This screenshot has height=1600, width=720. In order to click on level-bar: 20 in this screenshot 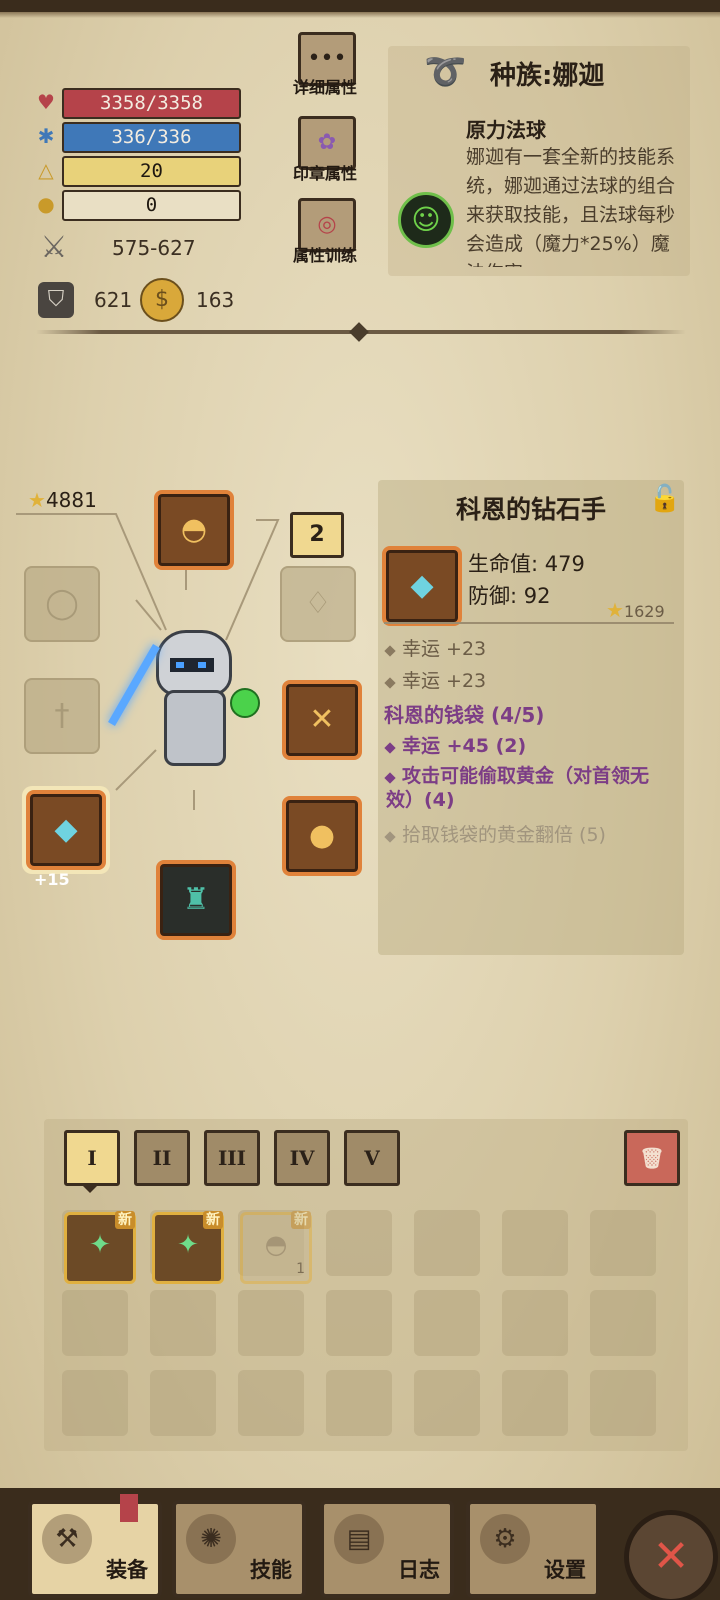, I will do `click(151, 171)`.